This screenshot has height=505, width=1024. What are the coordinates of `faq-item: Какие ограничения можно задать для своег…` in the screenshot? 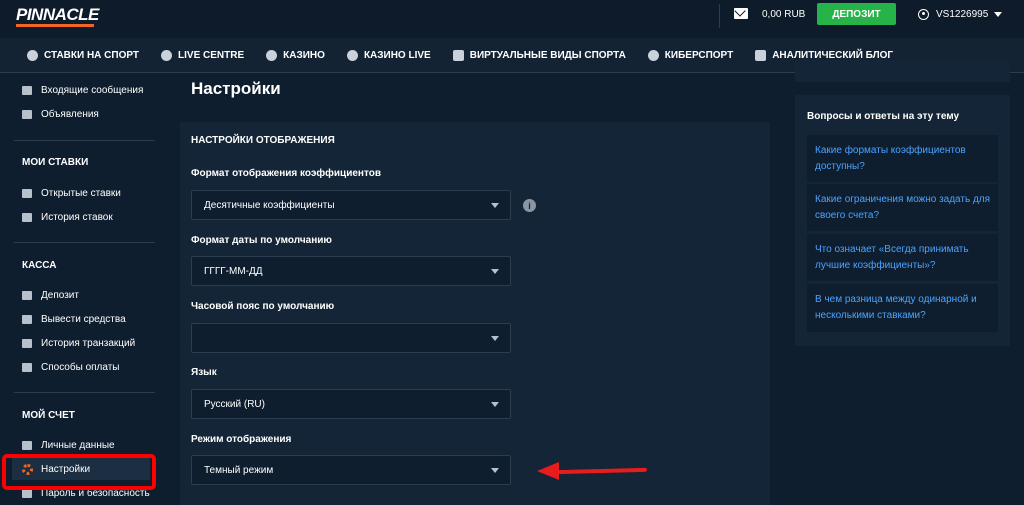 It's located at (902, 207).